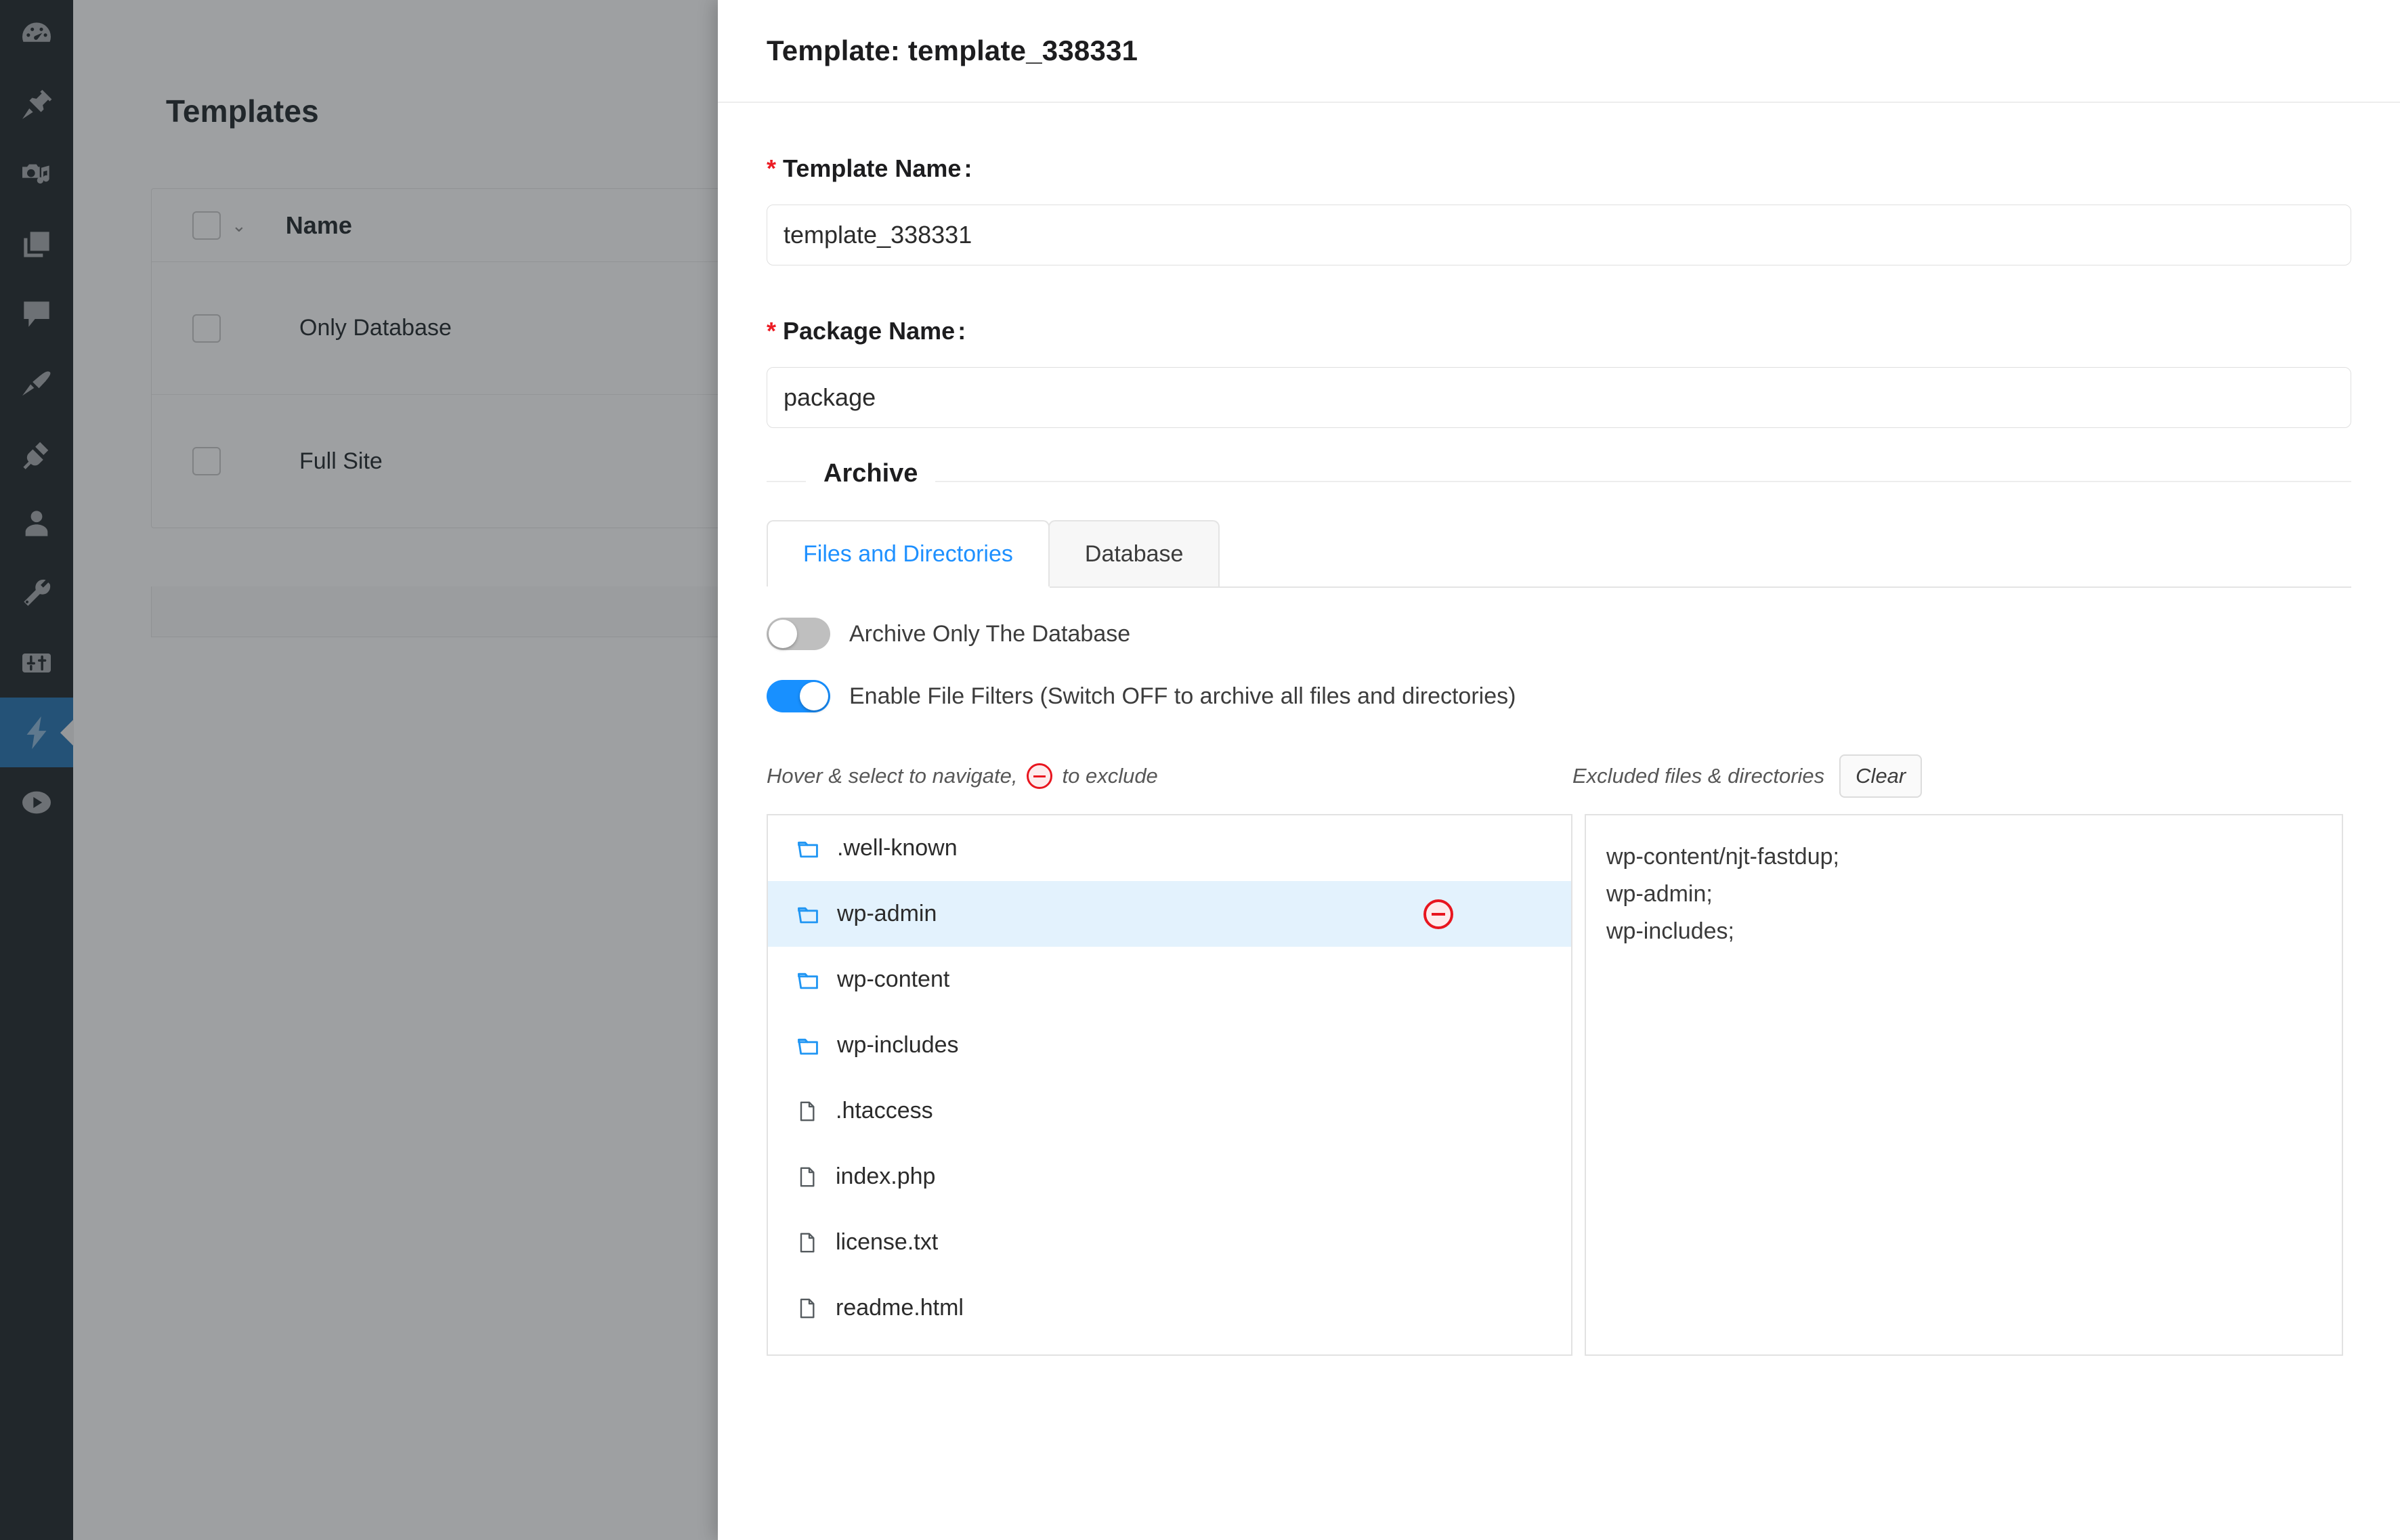  I want to click on list-item-label: wp-content, so click(893, 979).